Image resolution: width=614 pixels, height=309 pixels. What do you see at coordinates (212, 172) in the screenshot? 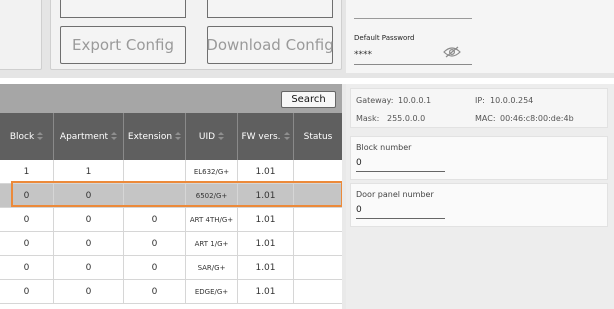
I see `cell-uid: EL632/G+` at bounding box center [212, 172].